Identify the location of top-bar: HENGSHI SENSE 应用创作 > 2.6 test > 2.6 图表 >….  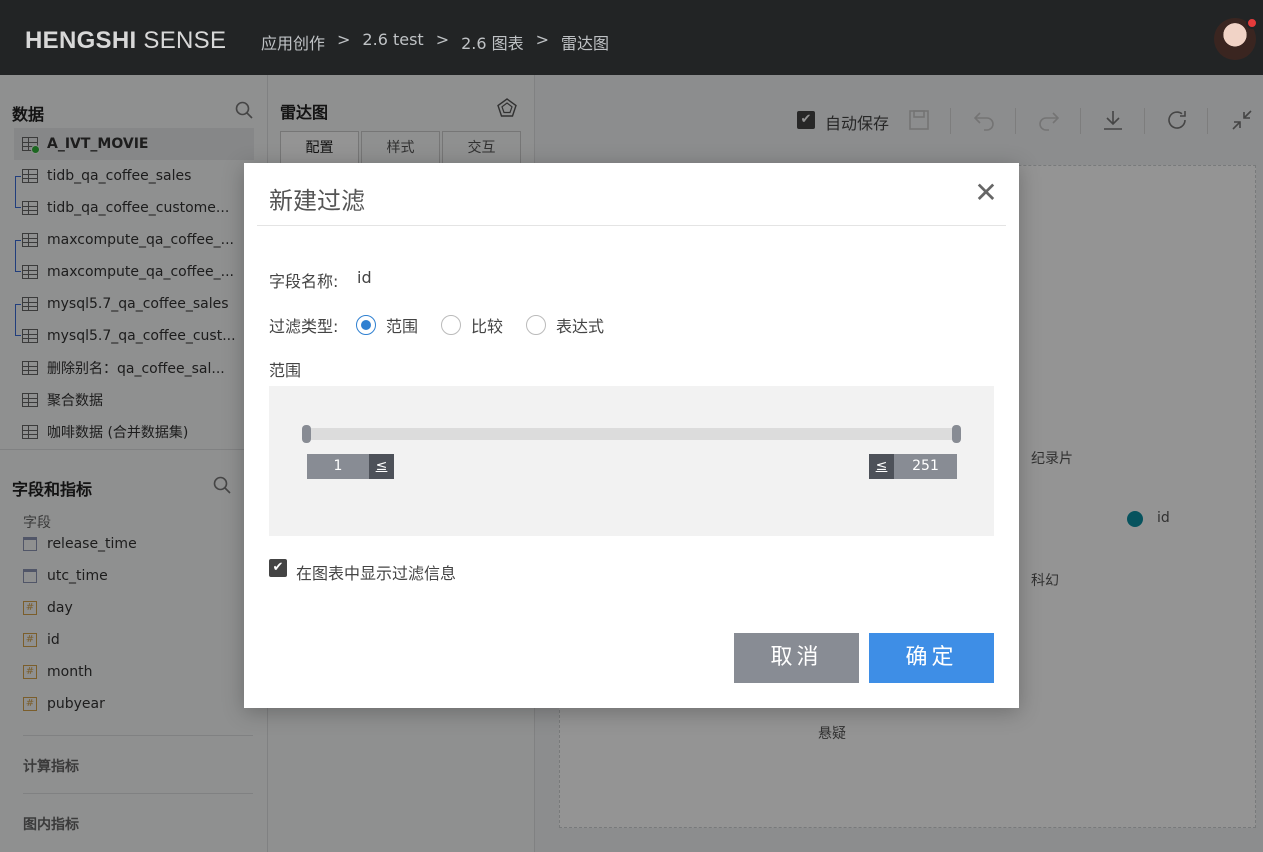
(631, 37).